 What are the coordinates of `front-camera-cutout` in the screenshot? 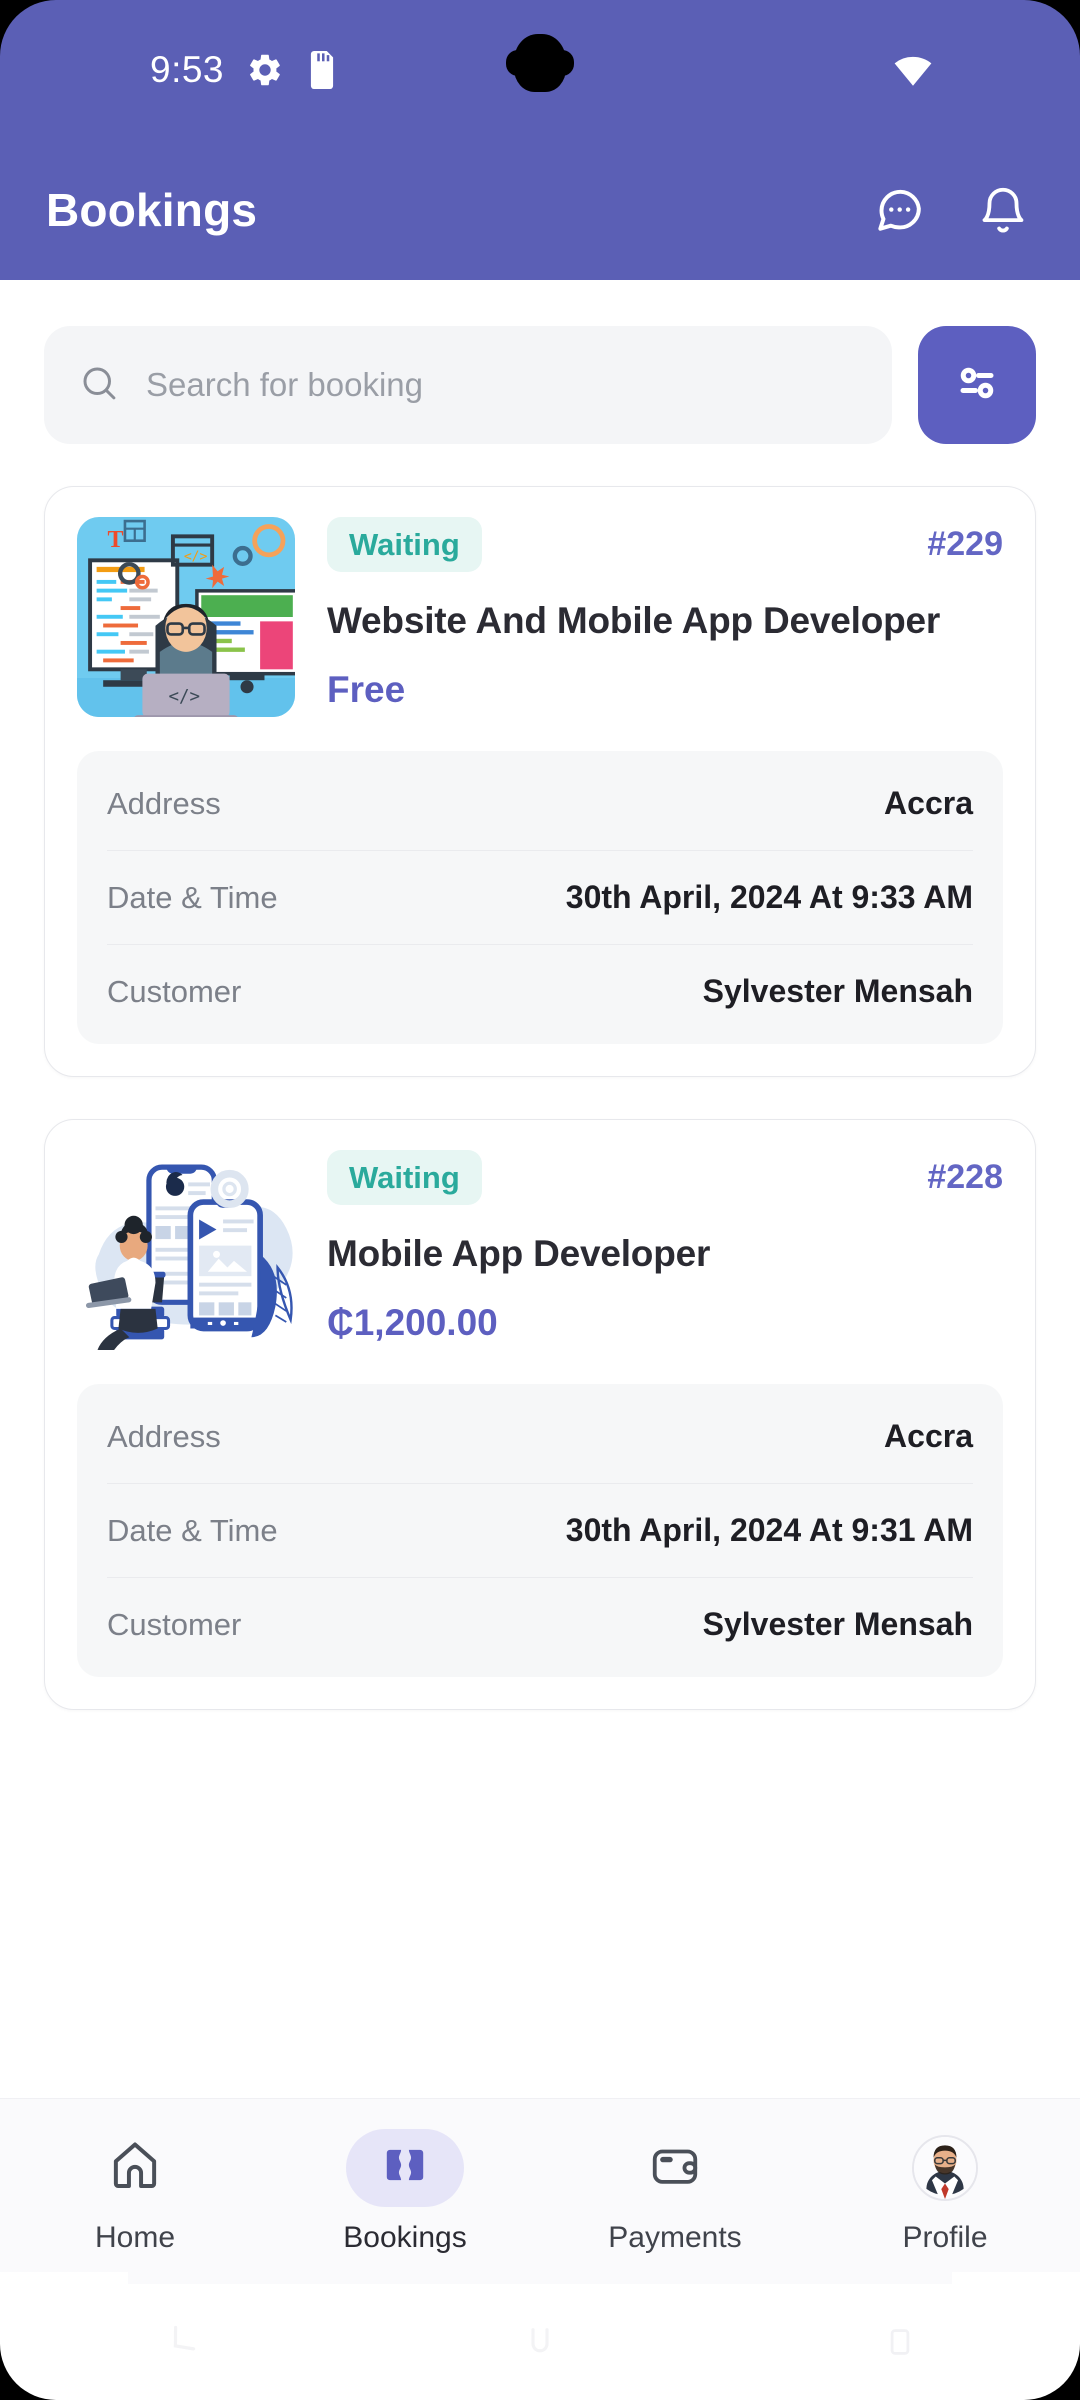 It's located at (80, 70).